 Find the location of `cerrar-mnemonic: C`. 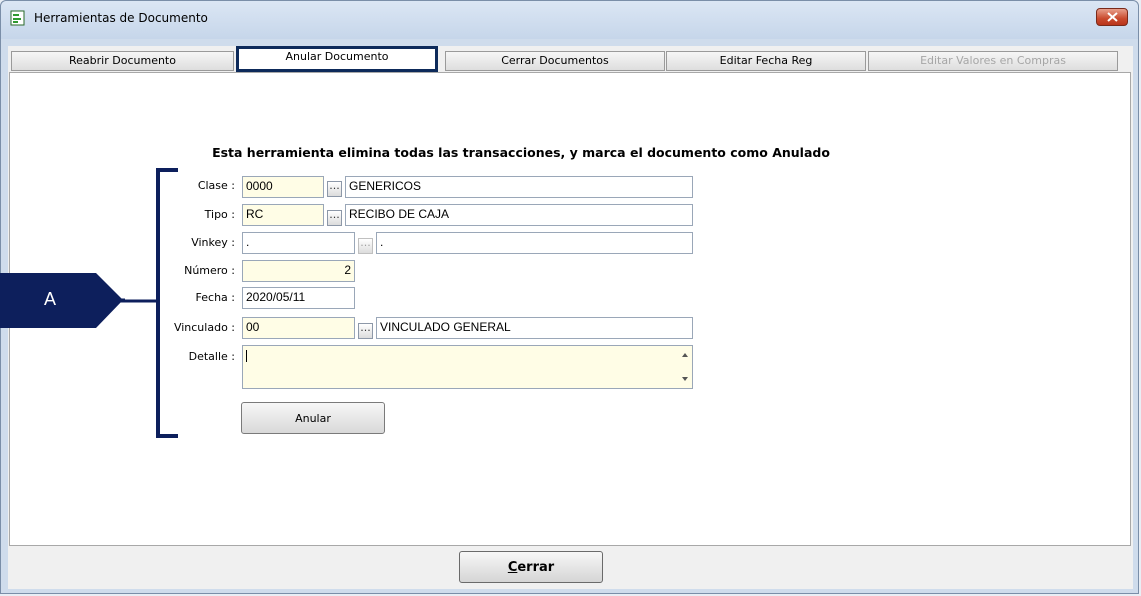

cerrar-mnemonic: C is located at coordinates (512, 567).